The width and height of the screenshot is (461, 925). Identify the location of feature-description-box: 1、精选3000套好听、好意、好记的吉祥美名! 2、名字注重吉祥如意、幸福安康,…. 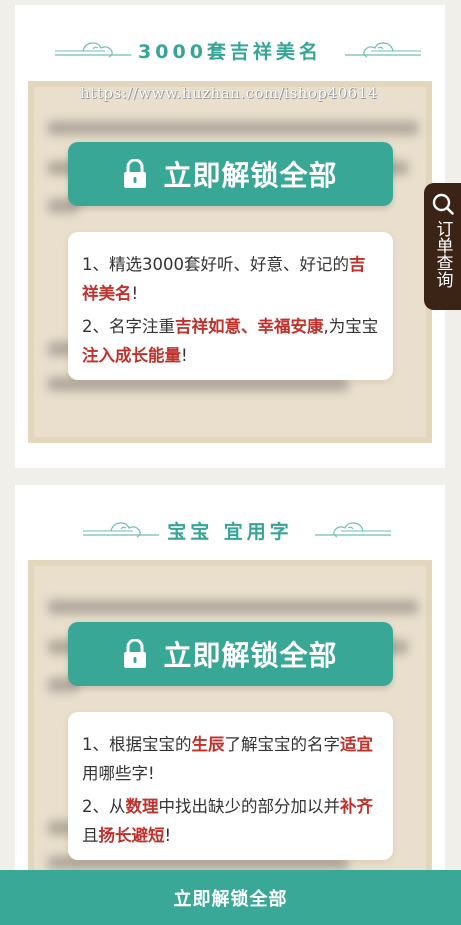
(230, 306).